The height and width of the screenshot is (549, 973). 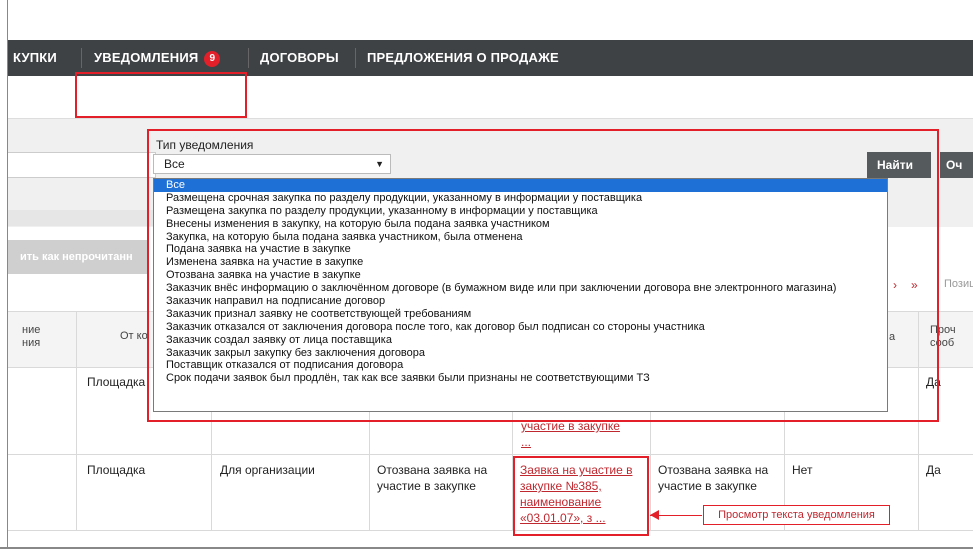 I want to click on filter-text-input, so click(x=82, y=165).